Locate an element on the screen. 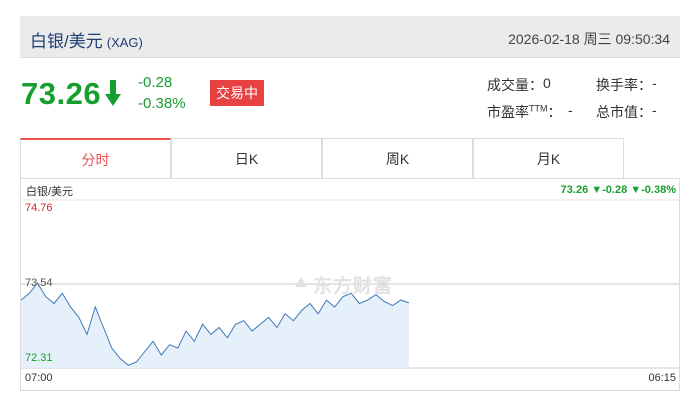  chart-period-tabs: 分时 日K 周K 月K is located at coordinates (322, 158).